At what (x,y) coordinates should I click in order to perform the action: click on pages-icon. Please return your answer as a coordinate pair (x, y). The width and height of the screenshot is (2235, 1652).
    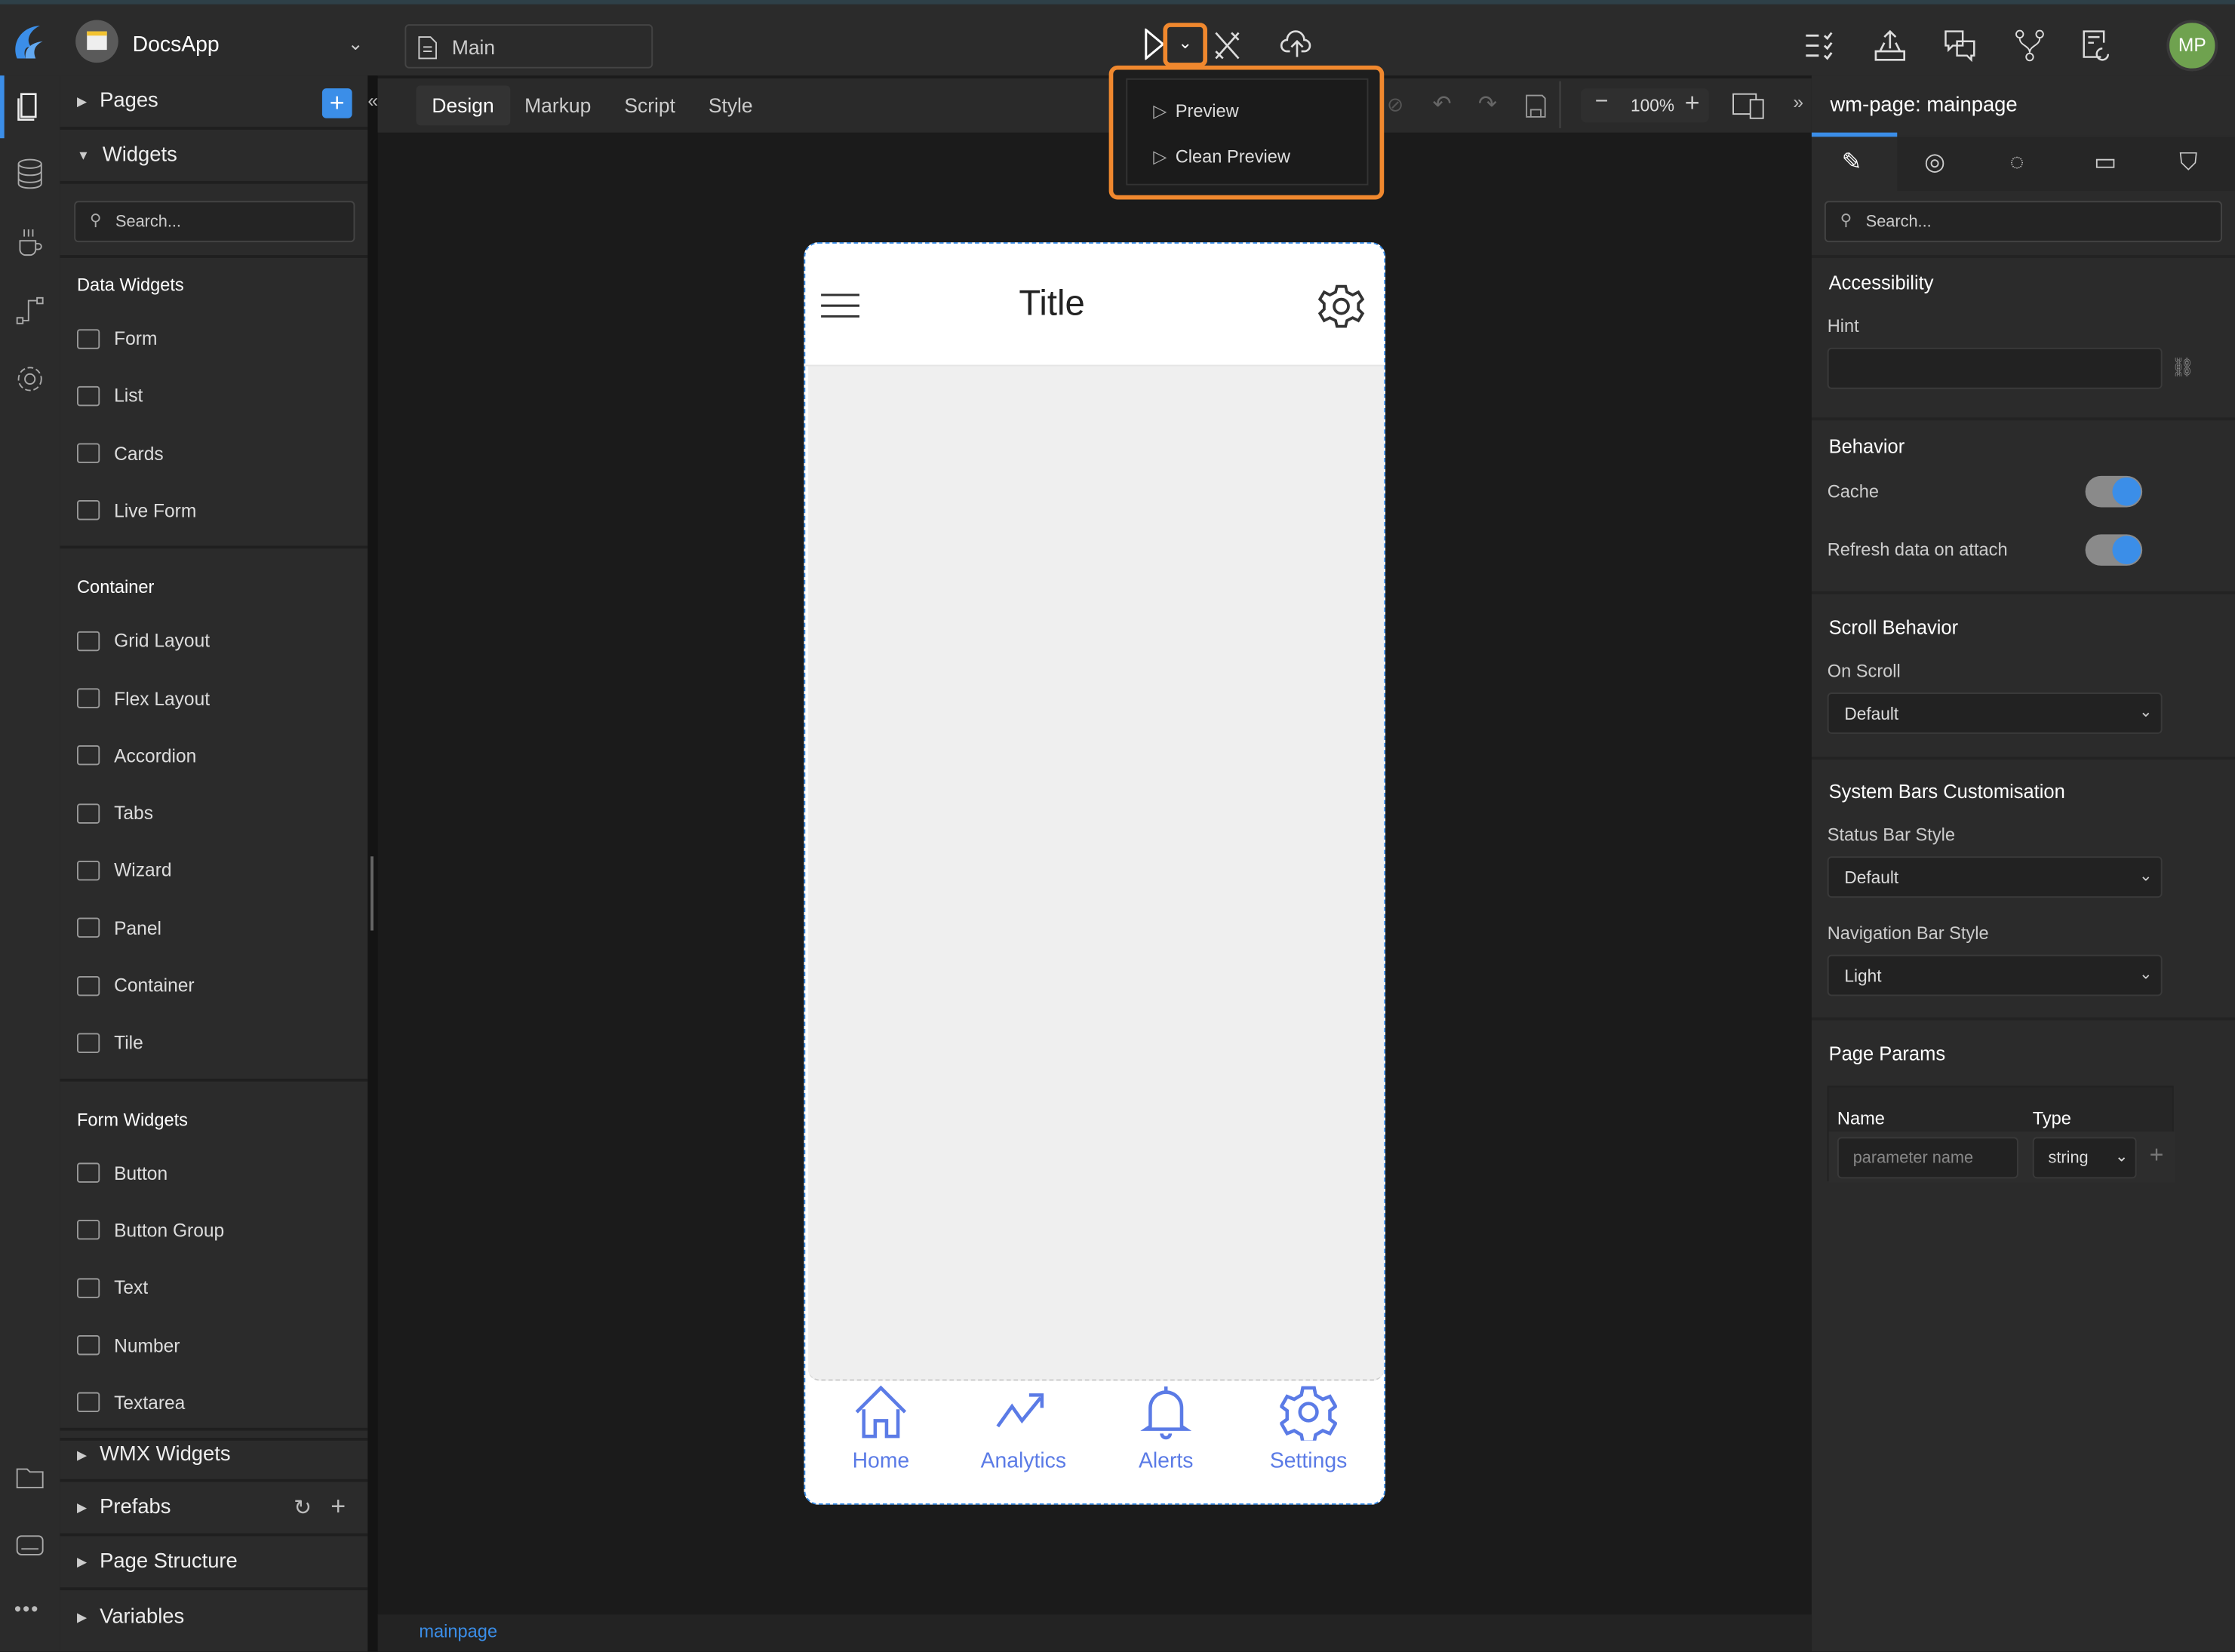
    Looking at the image, I should click on (30, 105).